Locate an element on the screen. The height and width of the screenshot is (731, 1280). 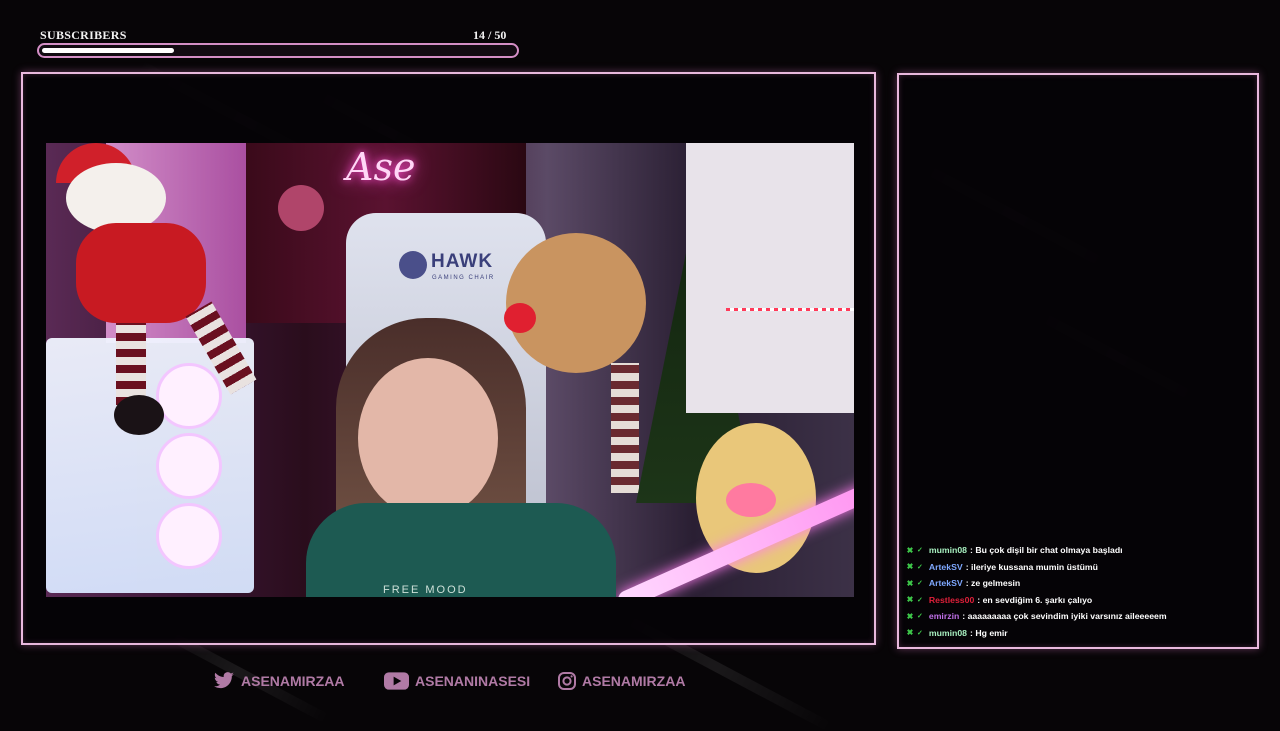
chat-message: ✖ ✓ mumin08: Hg emir is located at coordinates (1078, 633).